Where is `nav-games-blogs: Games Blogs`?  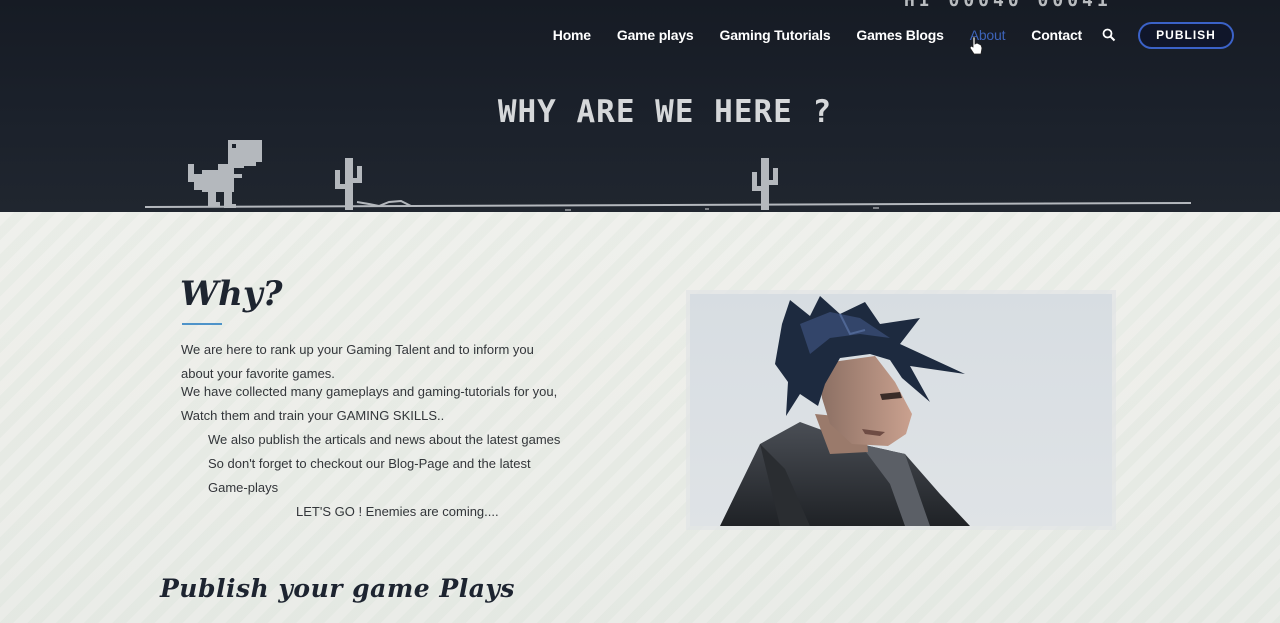
nav-games-blogs: Games Blogs is located at coordinates (899, 35).